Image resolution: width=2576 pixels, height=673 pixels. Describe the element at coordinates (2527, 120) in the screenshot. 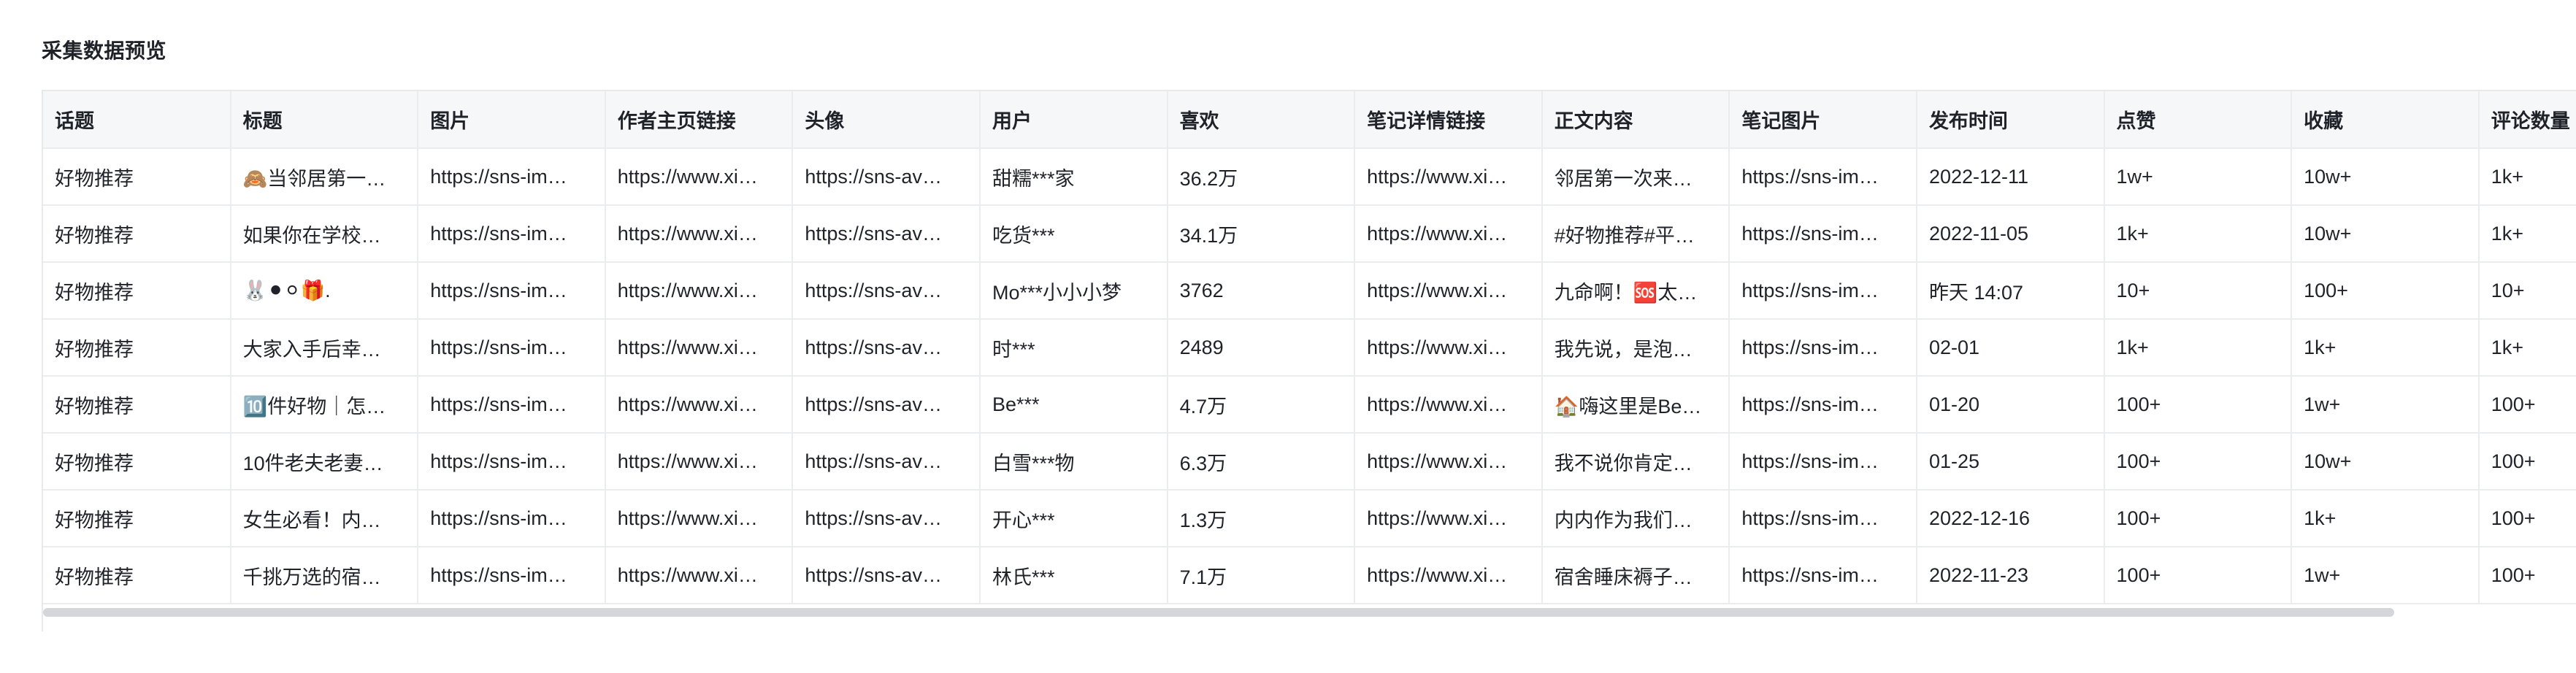

I see `column-header: 评论数量` at that location.